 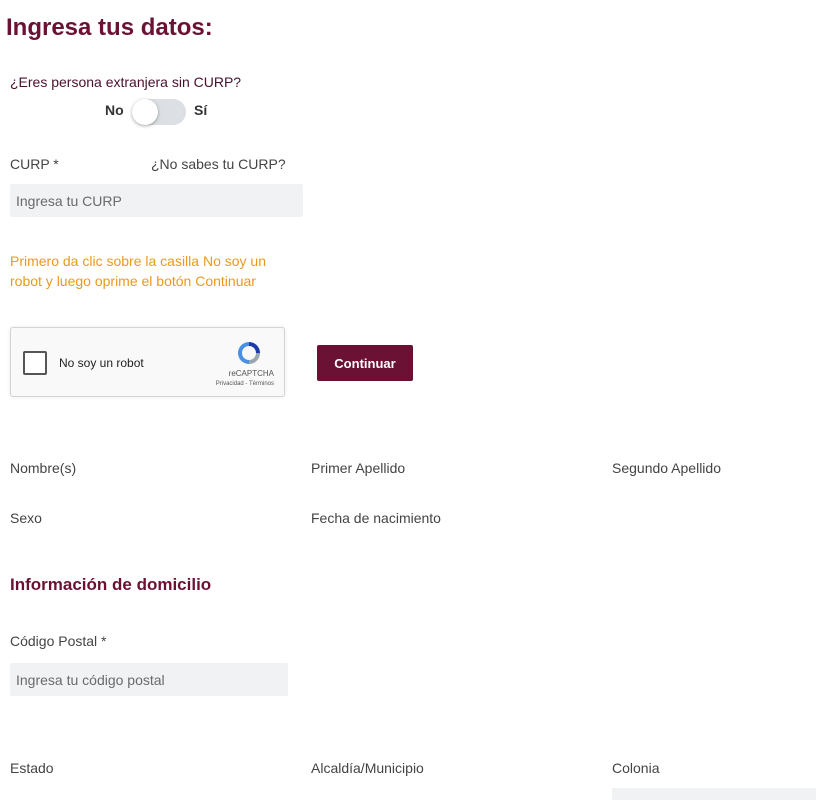 What do you see at coordinates (126, 82) in the screenshot?
I see `foreign-question: ¿Eres persona extranjera sin CURP?` at bounding box center [126, 82].